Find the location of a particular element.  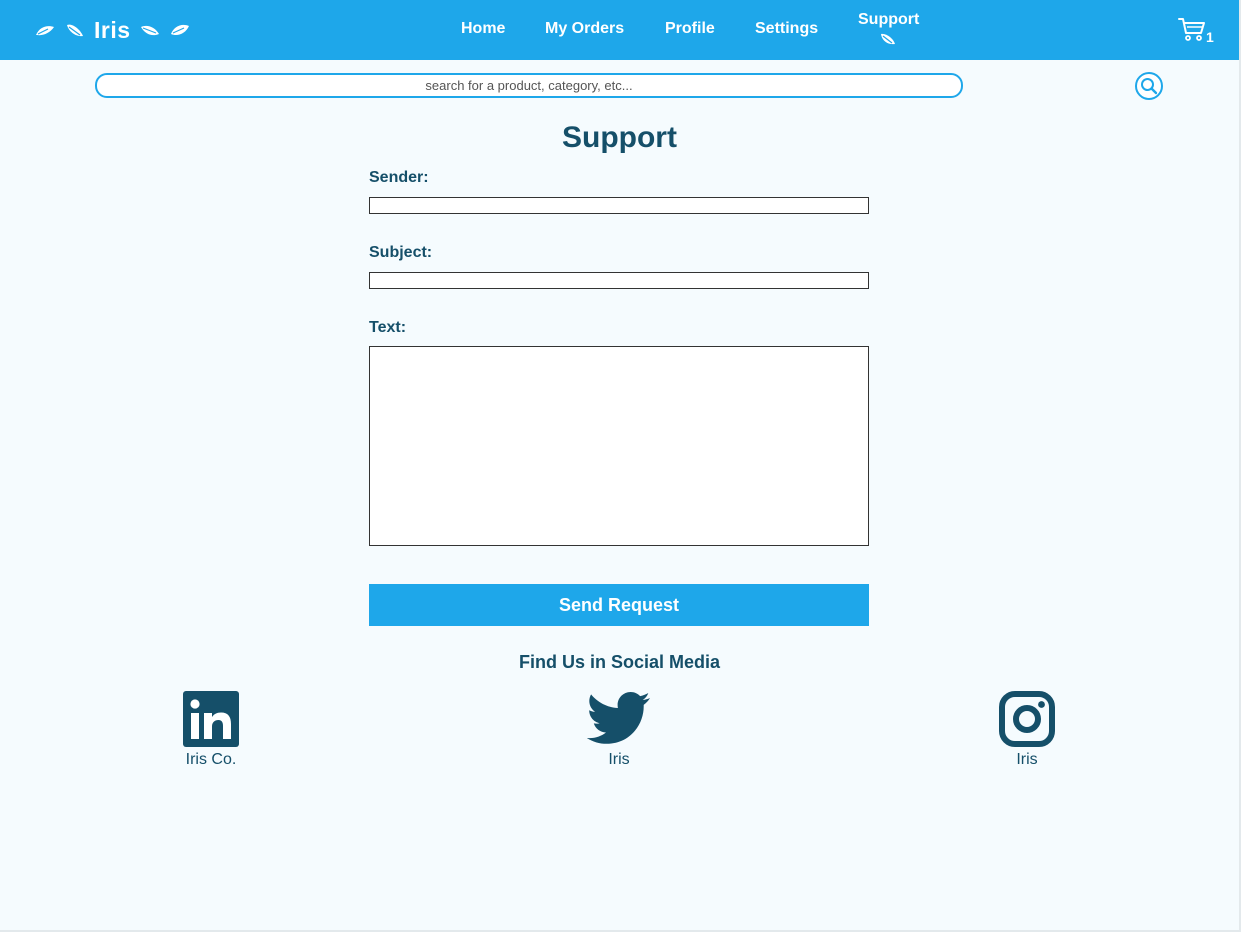

instagram-icon is located at coordinates (1027, 719).